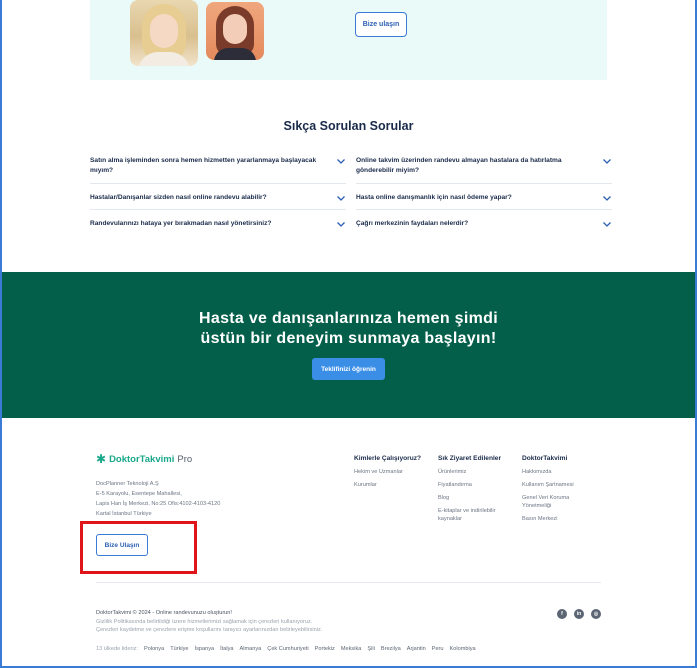 Image resolution: width=697 pixels, height=668 pixels. What do you see at coordinates (474, 515) in the screenshot?
I see `footer-link: E-kitaplar ve indirilebilir kaynaklar` at bounding box center [474, 515].